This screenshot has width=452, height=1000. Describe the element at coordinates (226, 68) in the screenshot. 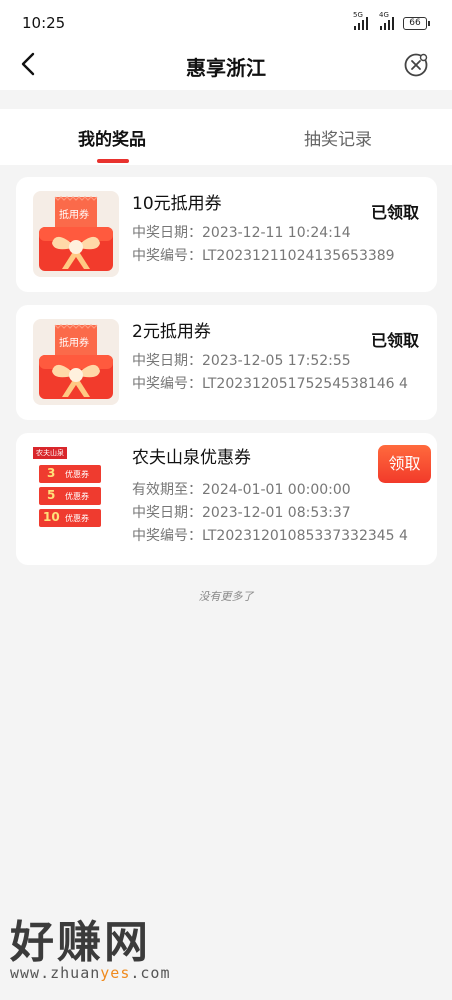

I see `page-title: 惠享浙江` at that location.